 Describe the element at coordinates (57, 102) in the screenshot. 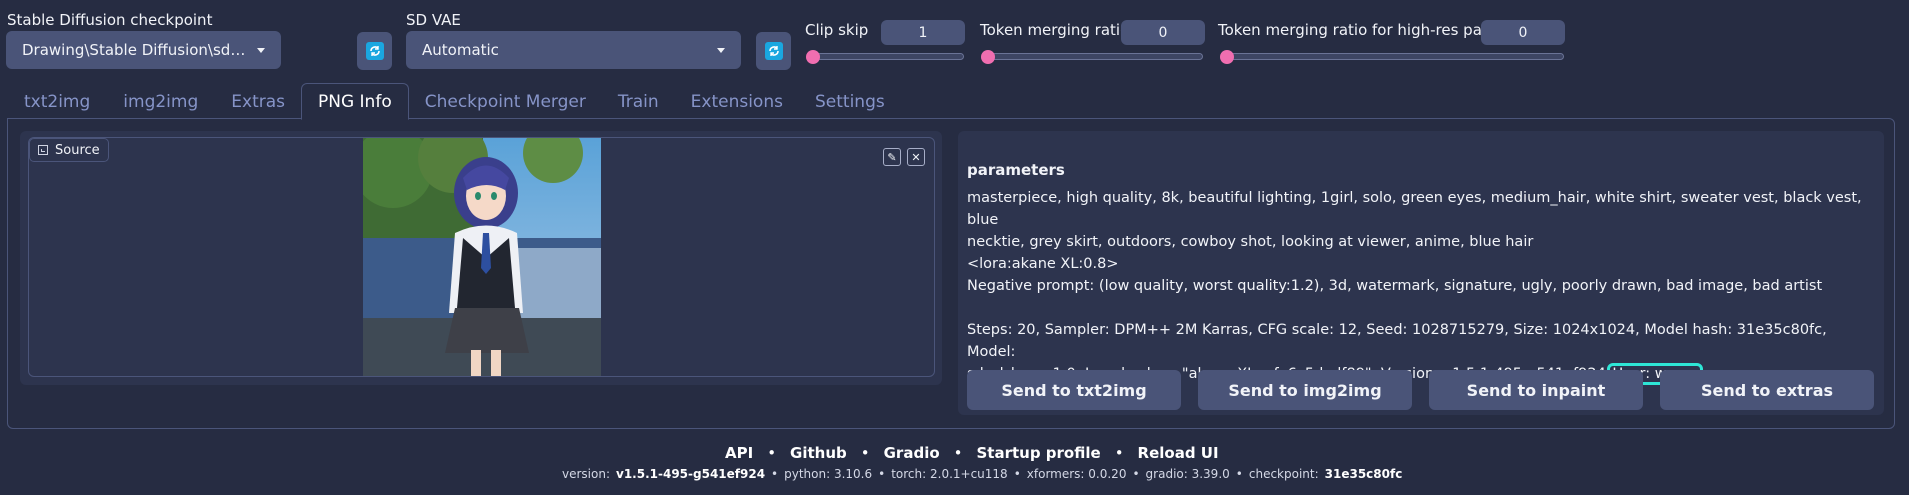

I see `tab-txt2img: txt2img` at that location.